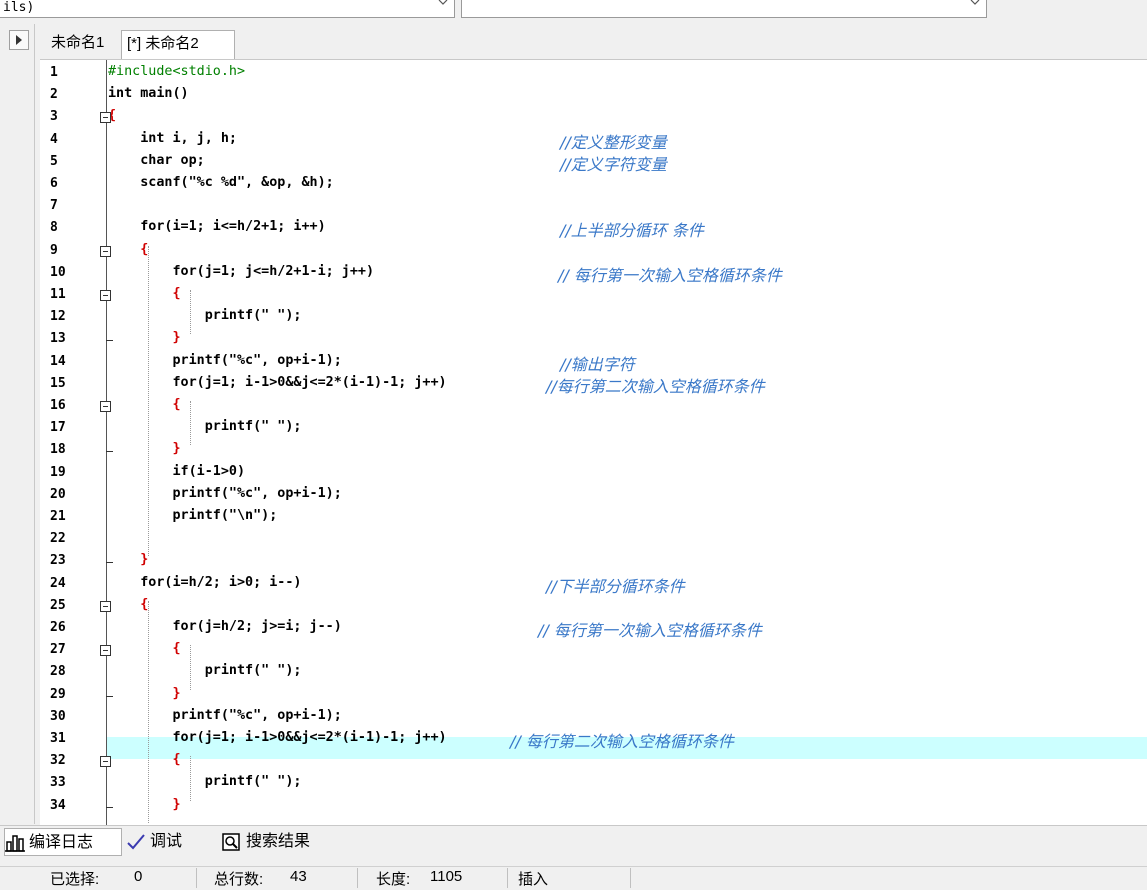 The width and height of the screenshot is (1147, 890). Describe the element at coordinates (58, 317) in the screenshot. I see `line-number: 12` at that location.